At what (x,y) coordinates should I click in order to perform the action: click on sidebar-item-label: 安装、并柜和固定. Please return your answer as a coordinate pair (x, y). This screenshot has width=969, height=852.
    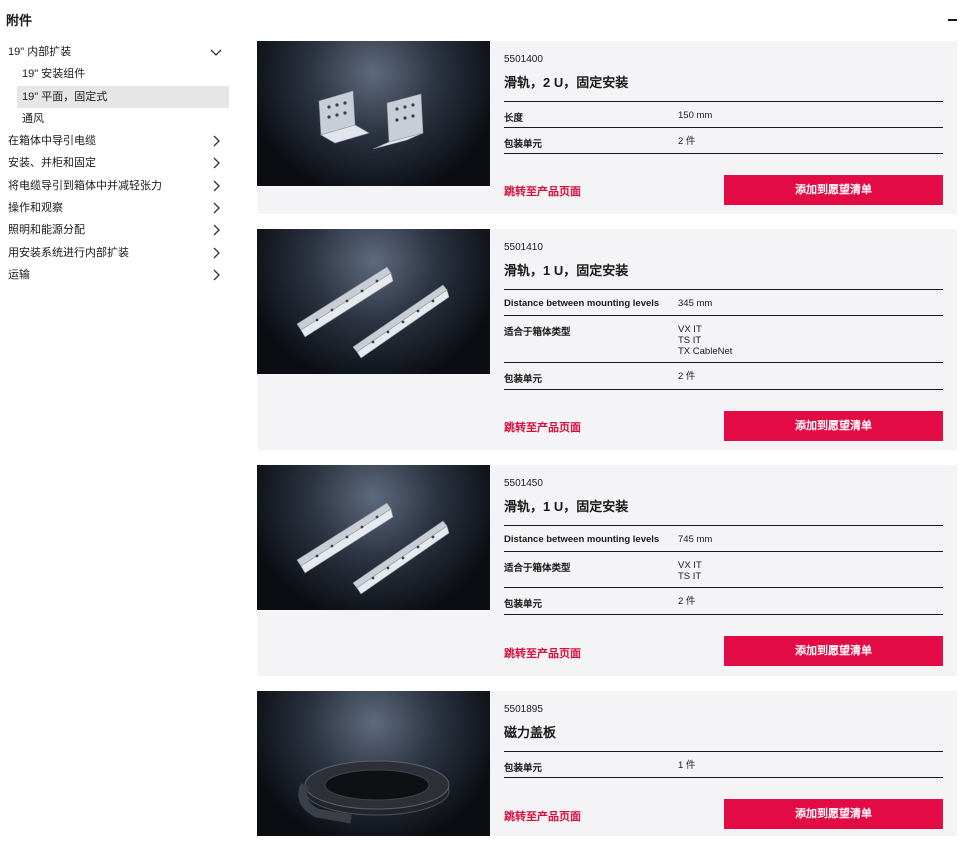
    Looking at the image, I should click on (52, 163).